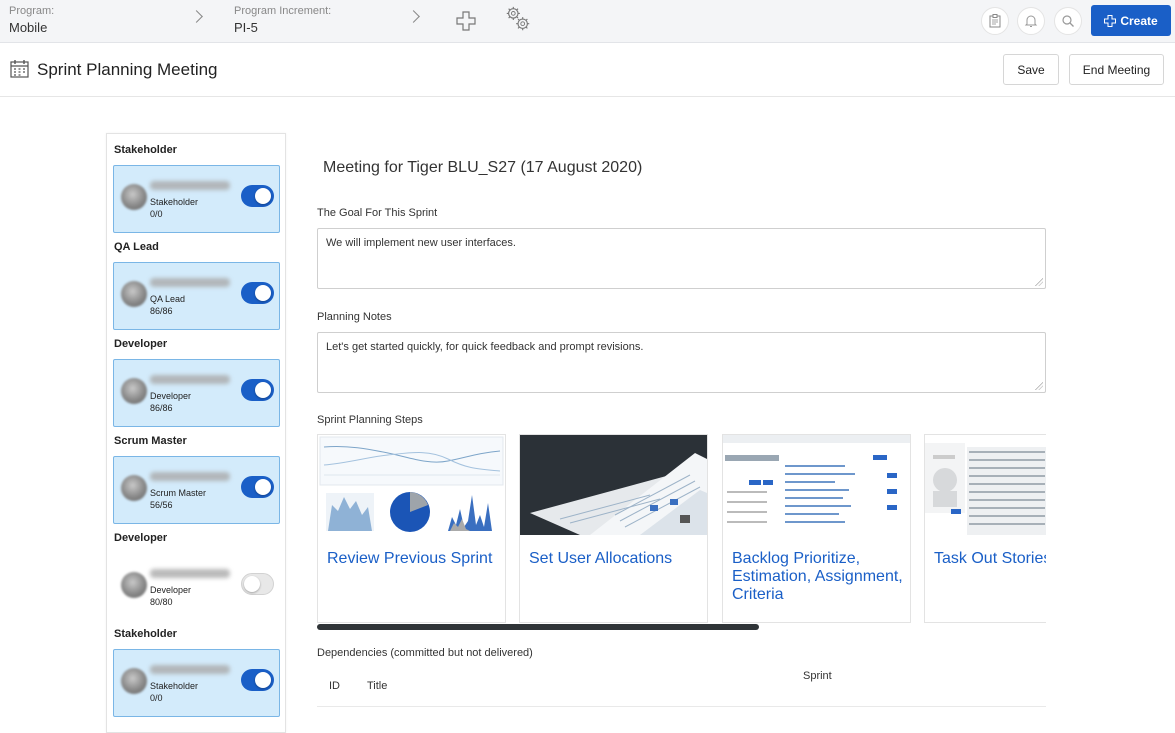  I want to click on attendee-card: QA Lead 86/86, so click(196, 296).